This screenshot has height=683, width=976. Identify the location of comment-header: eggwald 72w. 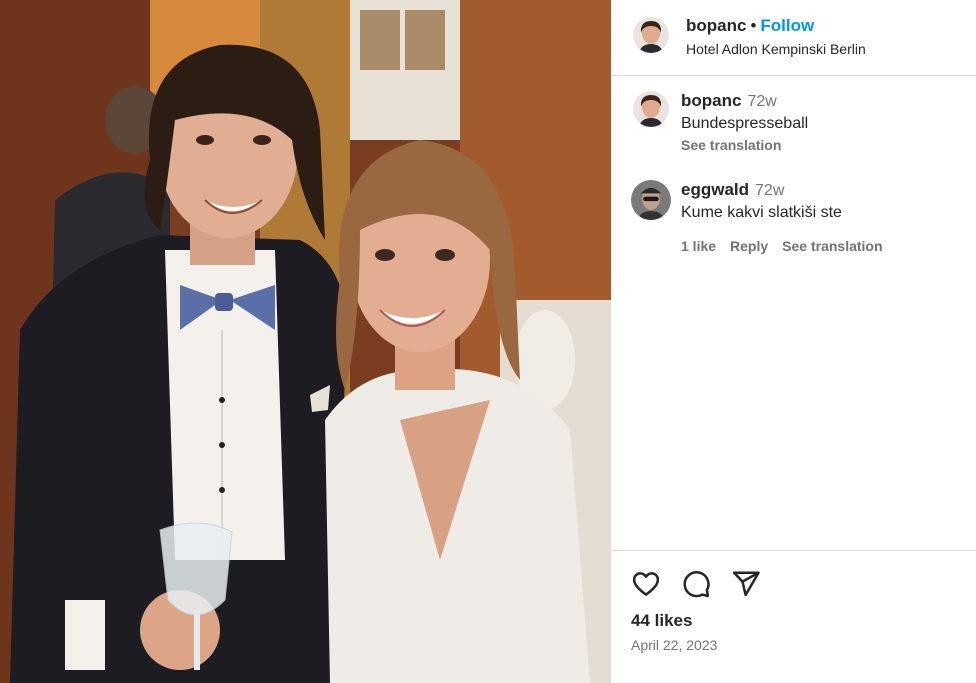
(732, 190).